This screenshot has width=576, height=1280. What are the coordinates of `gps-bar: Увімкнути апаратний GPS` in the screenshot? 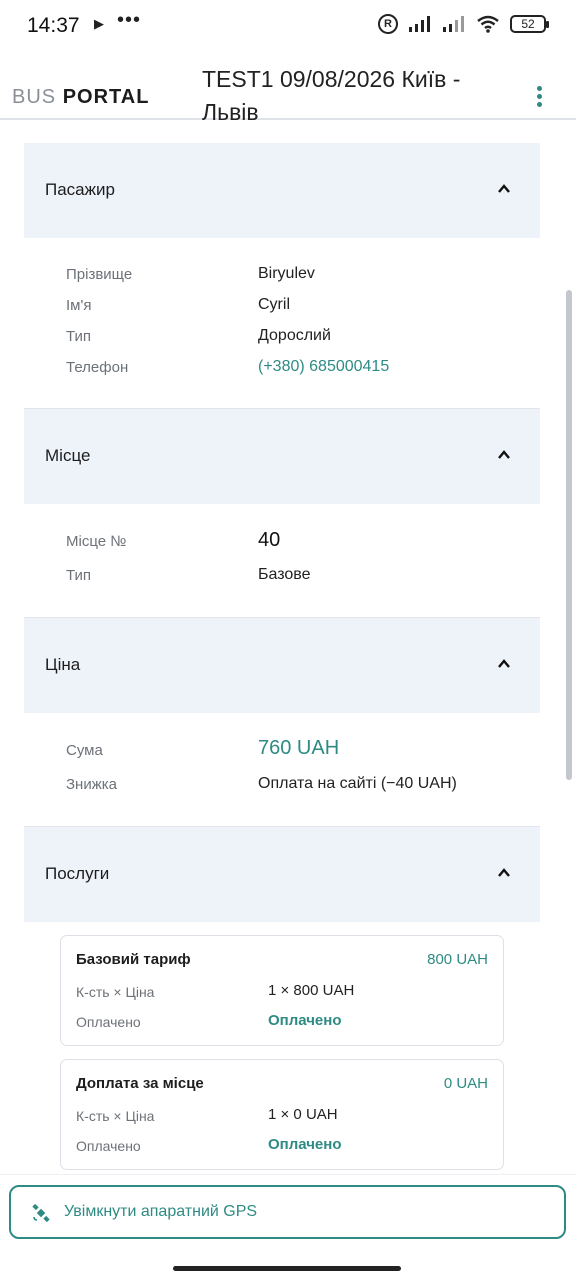 It's located at (288, 1227).